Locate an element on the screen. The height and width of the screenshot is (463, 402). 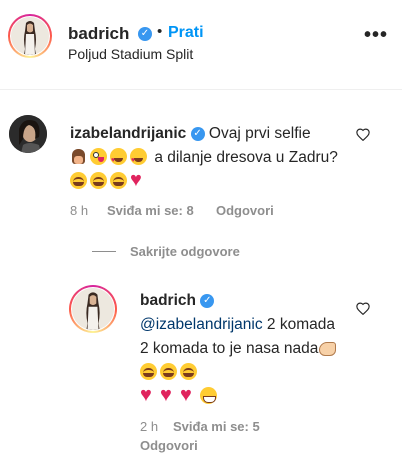
commenter-username: izabelandrijanic is located at coordinates (128, 133).